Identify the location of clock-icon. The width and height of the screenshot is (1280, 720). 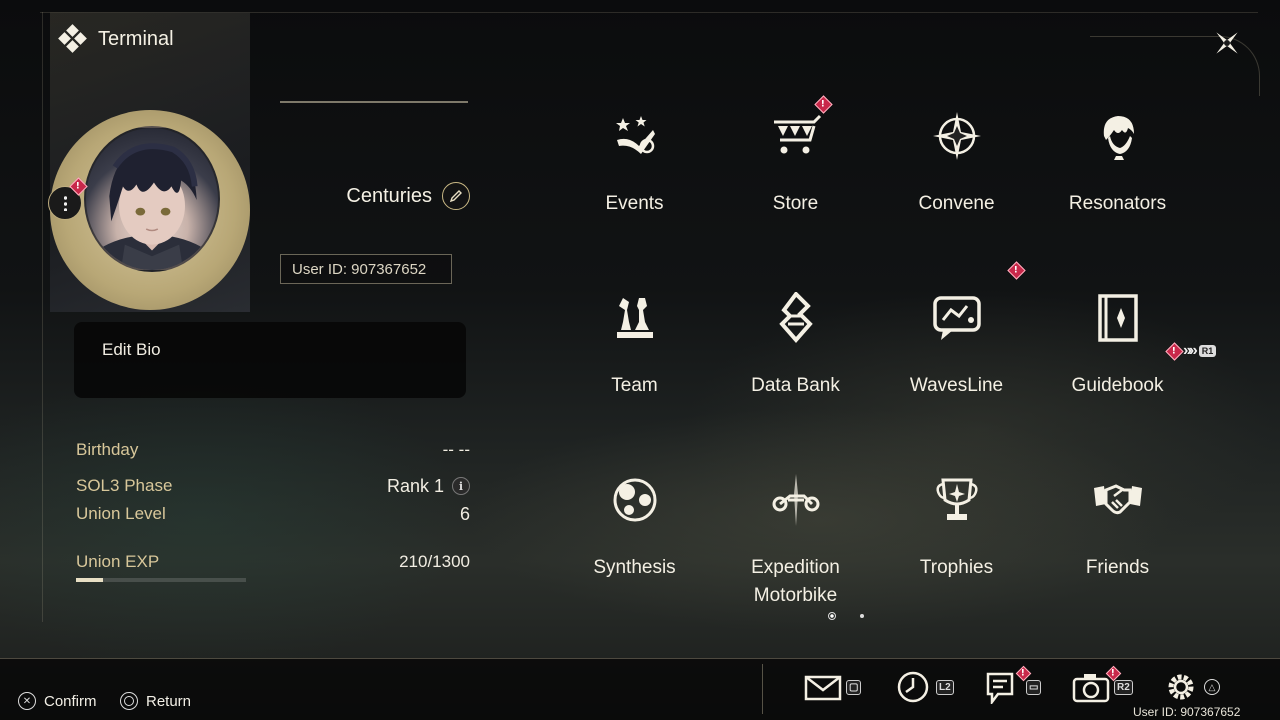
(913, 687).